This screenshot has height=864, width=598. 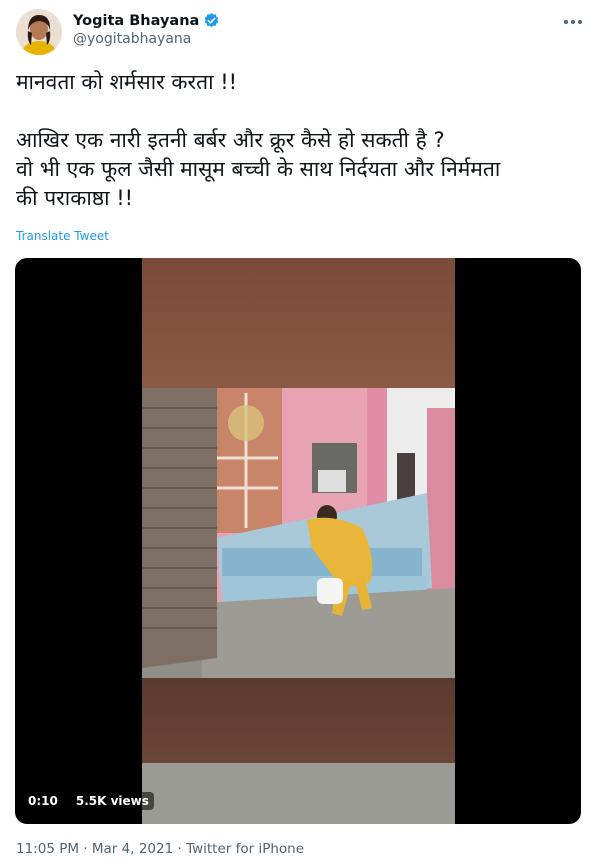 I want to click on video-meta: 0:10 5.5K views, so click(x=88, y=801).